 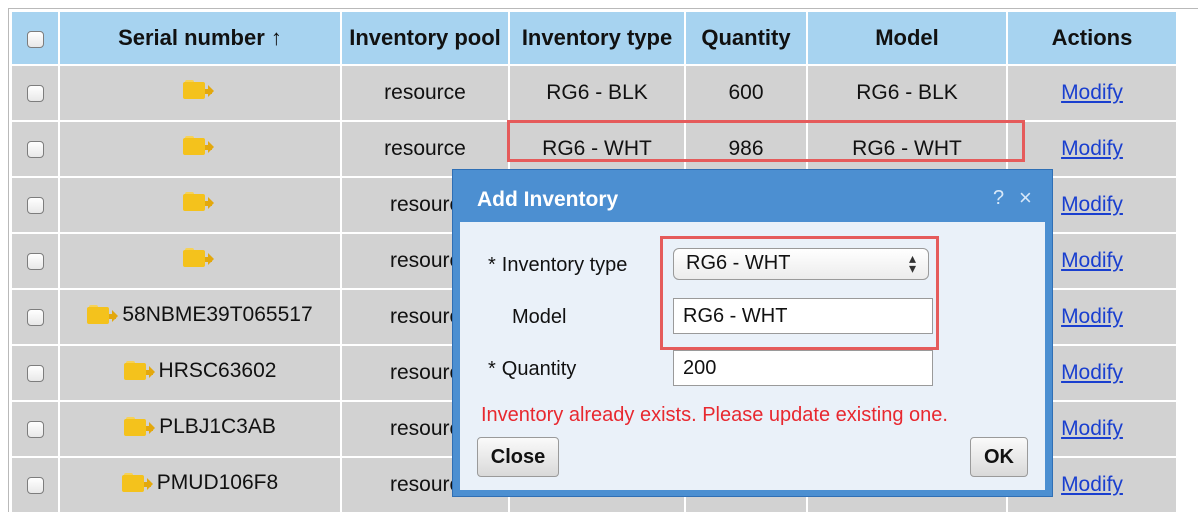 I want to click on serial-number: PLBJ1C3AB, so click(x=217, y=426).